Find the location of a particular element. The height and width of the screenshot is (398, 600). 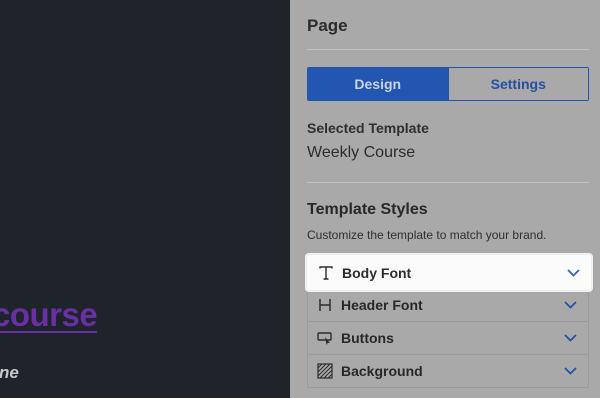

accordion-body-font: Body Font is located at coordinates (449, 272).